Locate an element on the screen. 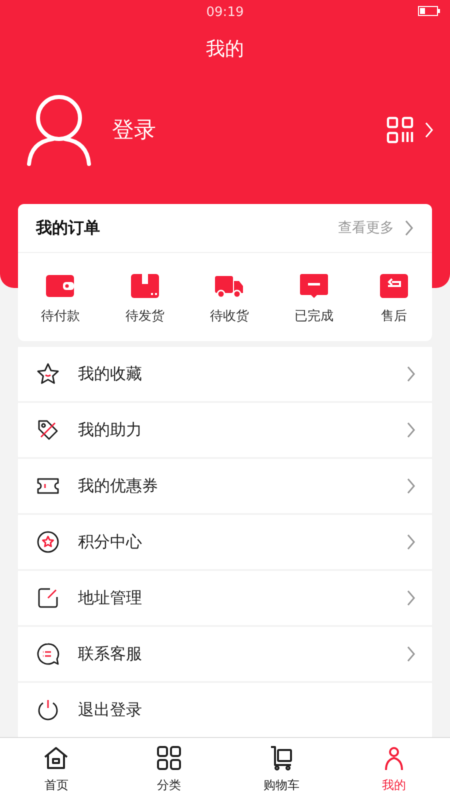 Image resolution: width=450 pixels, height=800 pixels. menu-label: 退出登录 is located at coordinates (110, 710).